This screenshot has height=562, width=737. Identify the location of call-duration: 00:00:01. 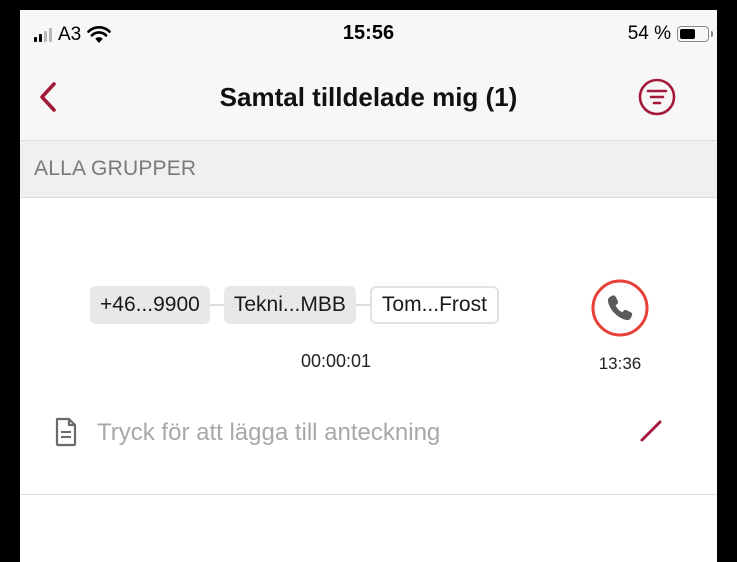
(336, 361).